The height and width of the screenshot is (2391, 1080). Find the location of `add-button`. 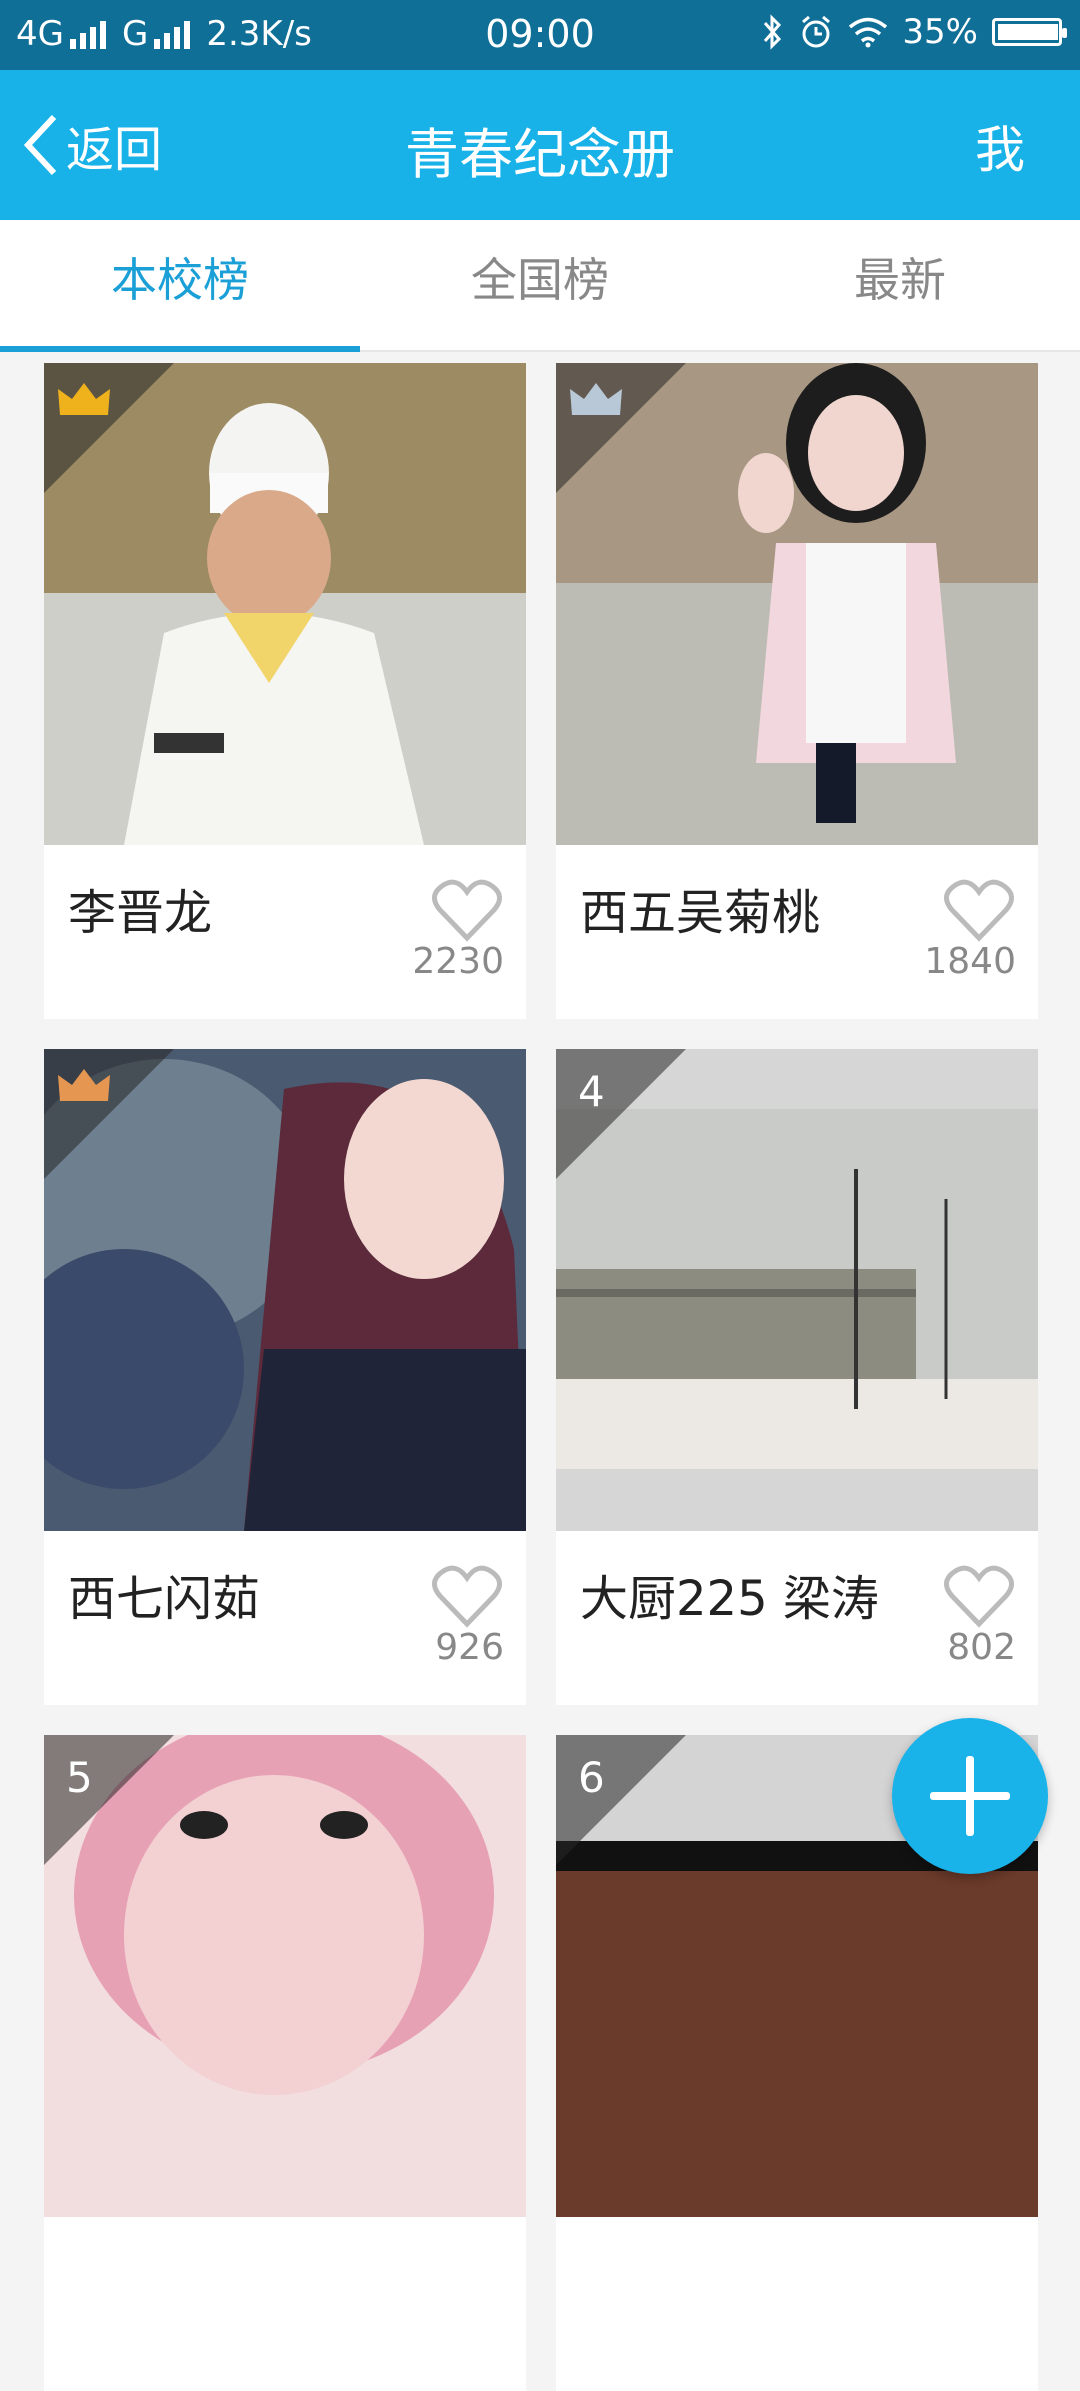

add-button is located at coordinates (970, 1796).